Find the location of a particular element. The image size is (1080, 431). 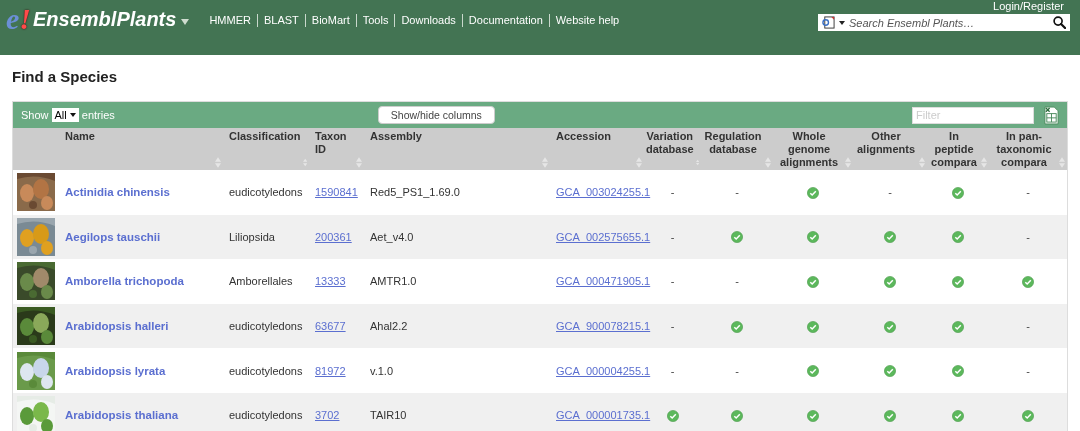

species-link: Aegilops tauschii is located at coordinates (113, 236).